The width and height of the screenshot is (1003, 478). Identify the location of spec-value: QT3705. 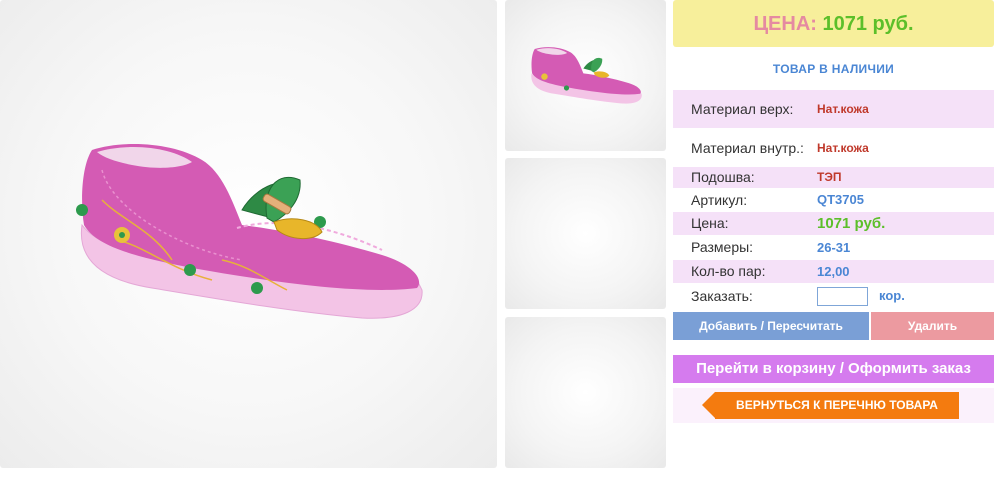
(840, 199).